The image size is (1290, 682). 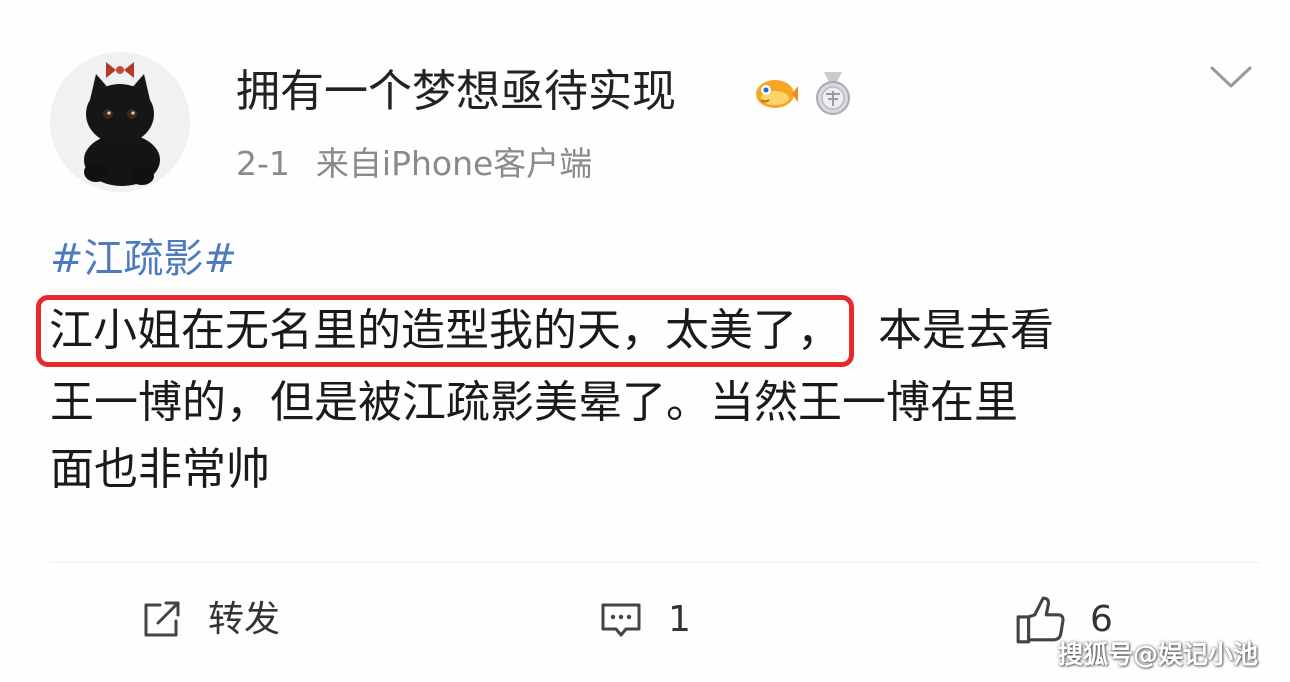 What do you see at coordinates (160, 469) in the screenshot?
I see `post-line-3: 面也非常帅` at bounding box center [160, 469].